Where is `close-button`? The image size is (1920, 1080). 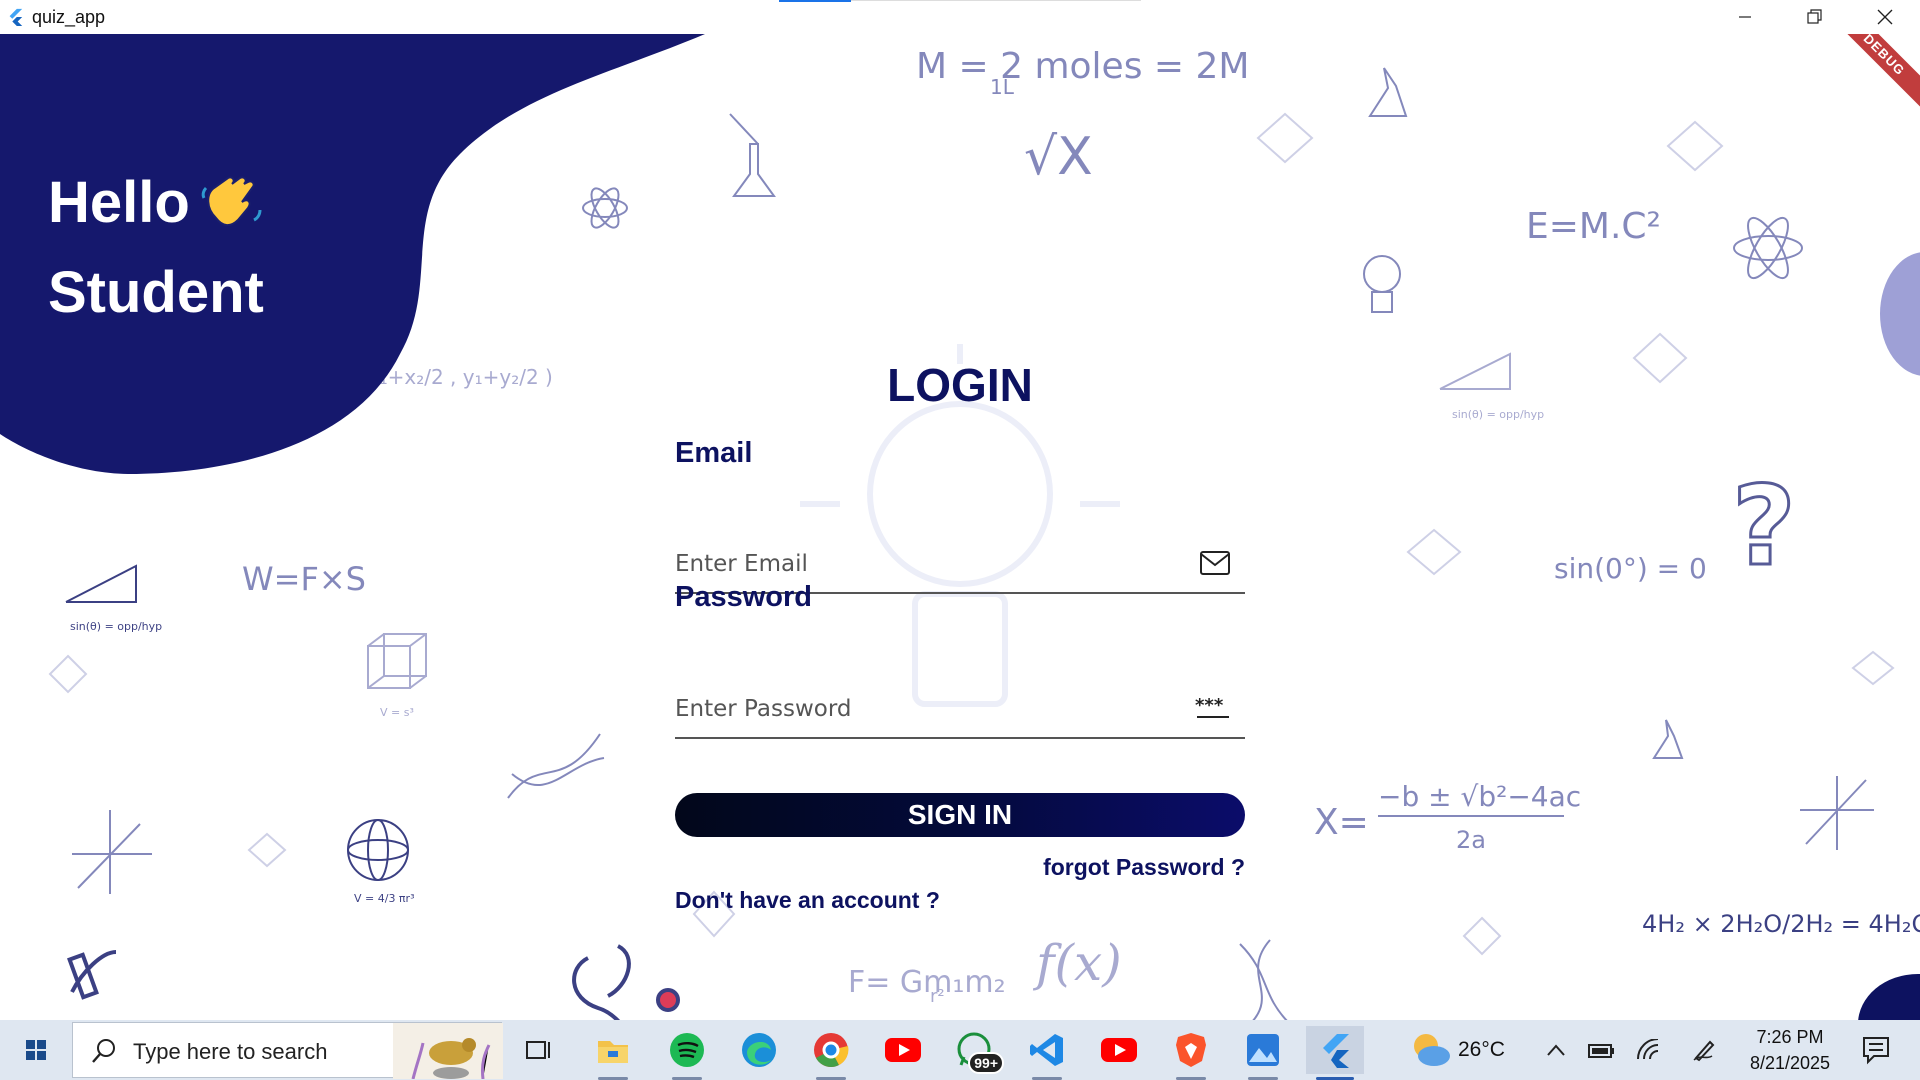 close-button is located at coordinates (1885, 17).